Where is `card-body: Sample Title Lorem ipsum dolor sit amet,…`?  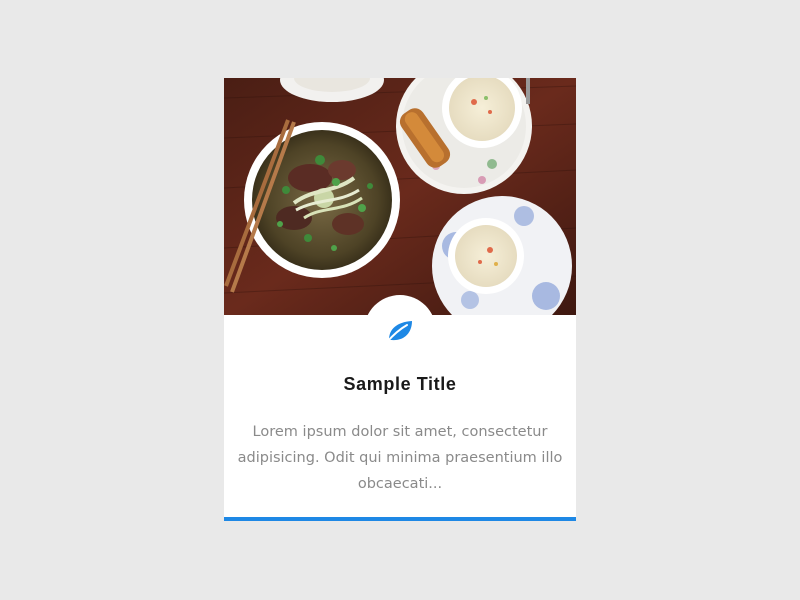 card-body: Sample Title Lorem ipsum dolor sit amet,… is located at coordinates (400, 406).